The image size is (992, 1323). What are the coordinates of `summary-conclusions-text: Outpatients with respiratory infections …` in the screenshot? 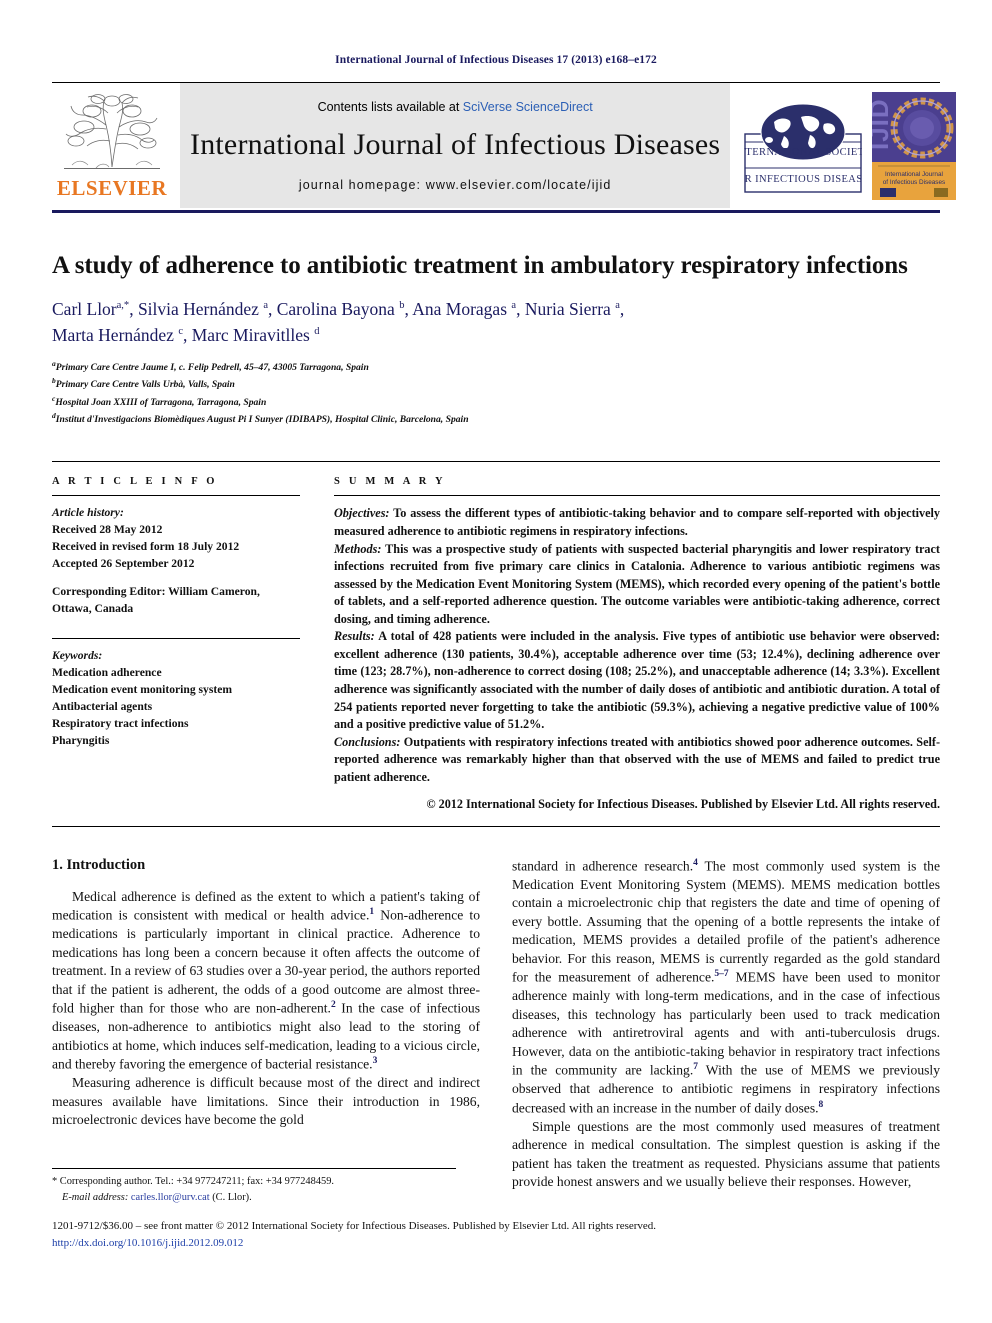 It's located at (637, 759).